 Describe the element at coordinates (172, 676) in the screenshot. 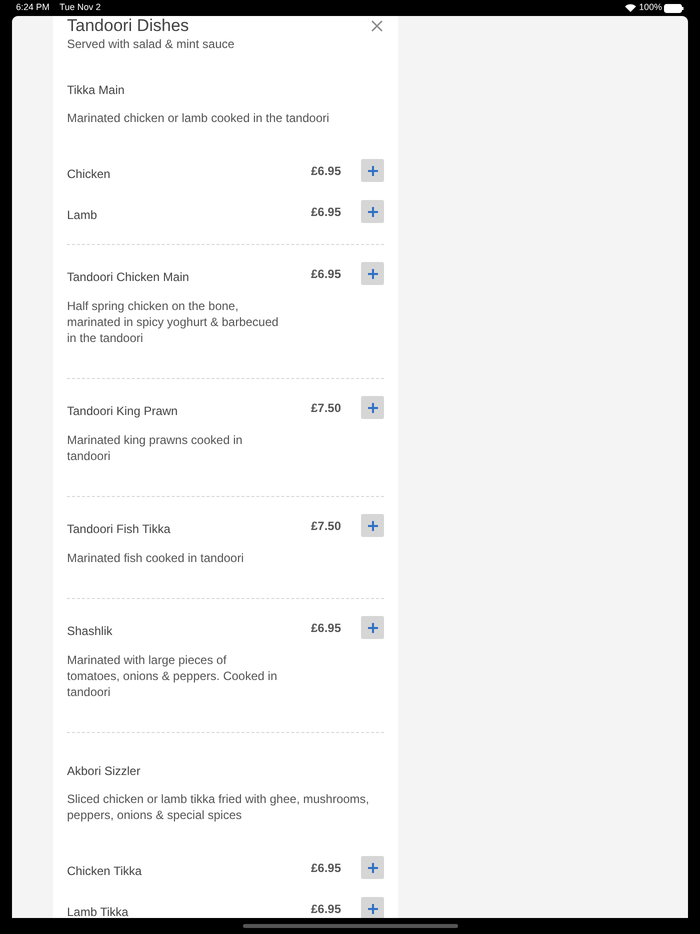

I see `dish-description: Marinated with large pieces of tomatoes, onions & peppers. Cooked in tandoori` at that location.